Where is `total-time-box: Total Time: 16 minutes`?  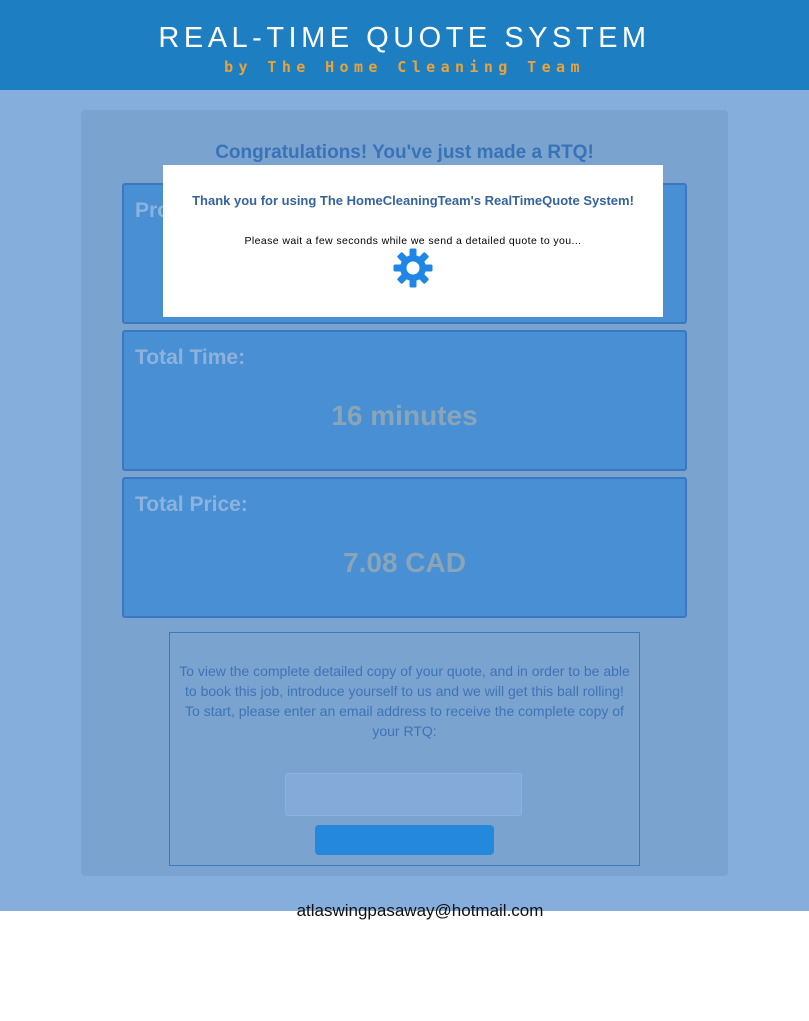
total-time-box: Total Time: 16 minutes is located at coordinates (404, 400).